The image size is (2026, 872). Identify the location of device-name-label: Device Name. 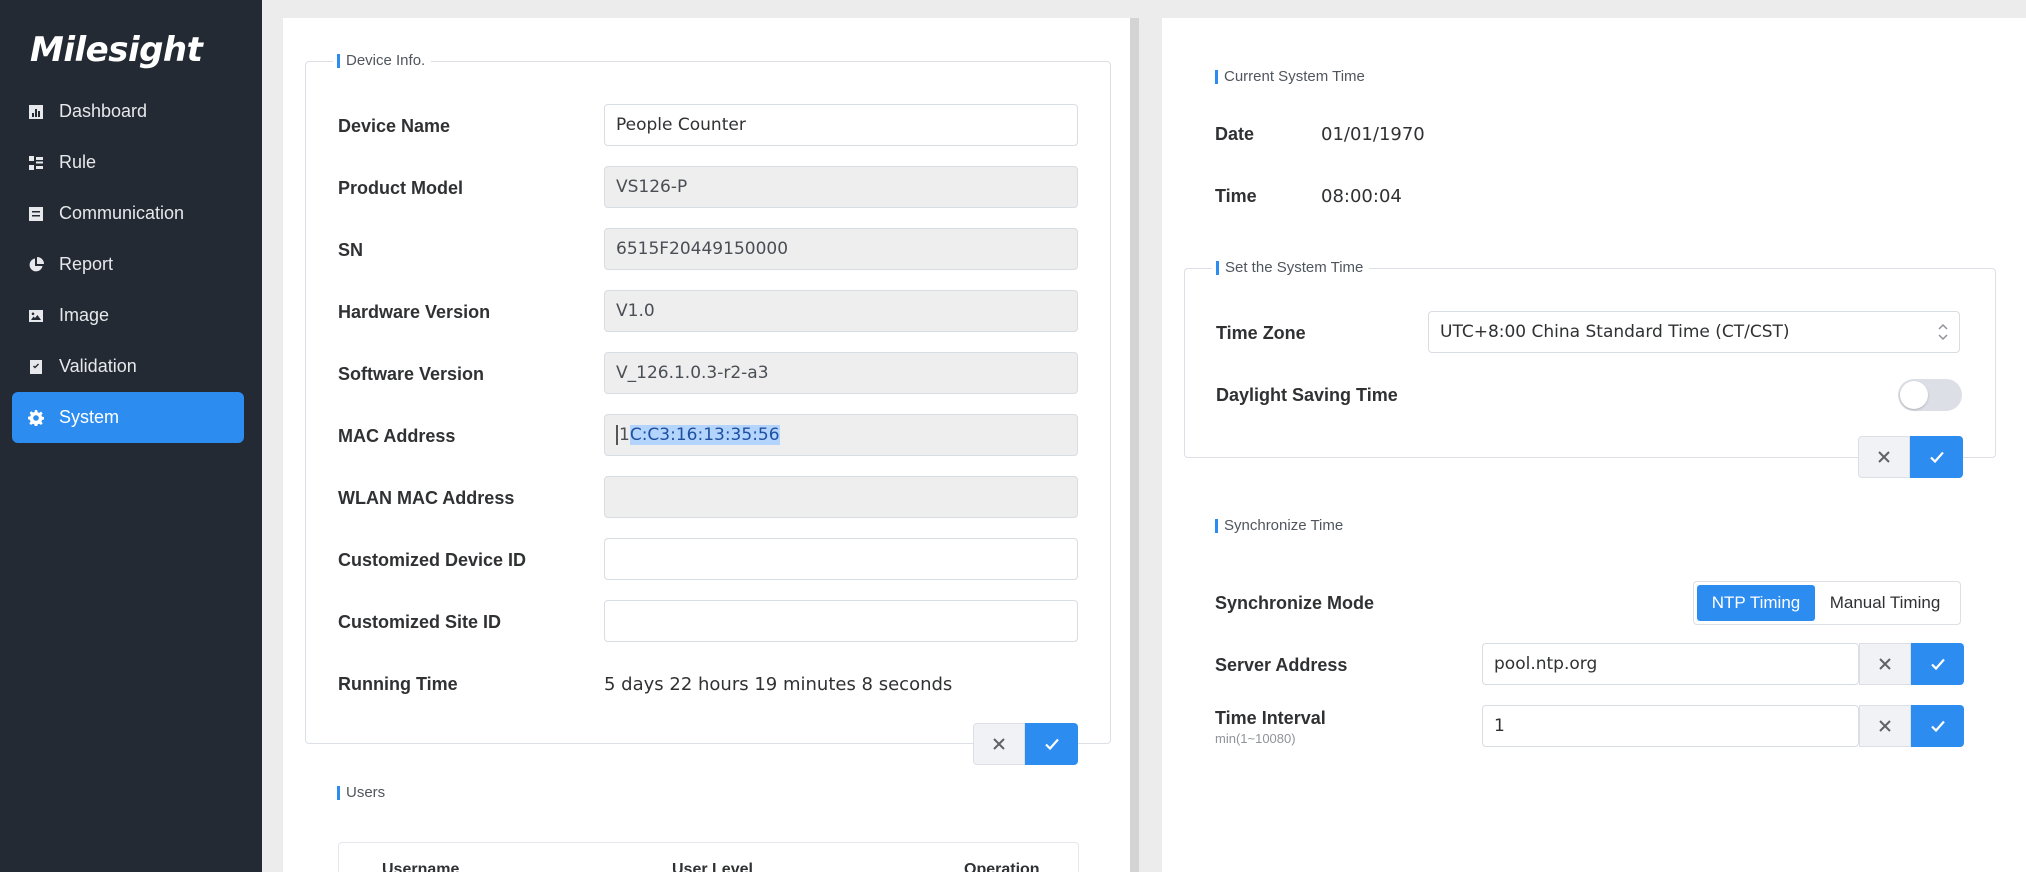
(394, 126).